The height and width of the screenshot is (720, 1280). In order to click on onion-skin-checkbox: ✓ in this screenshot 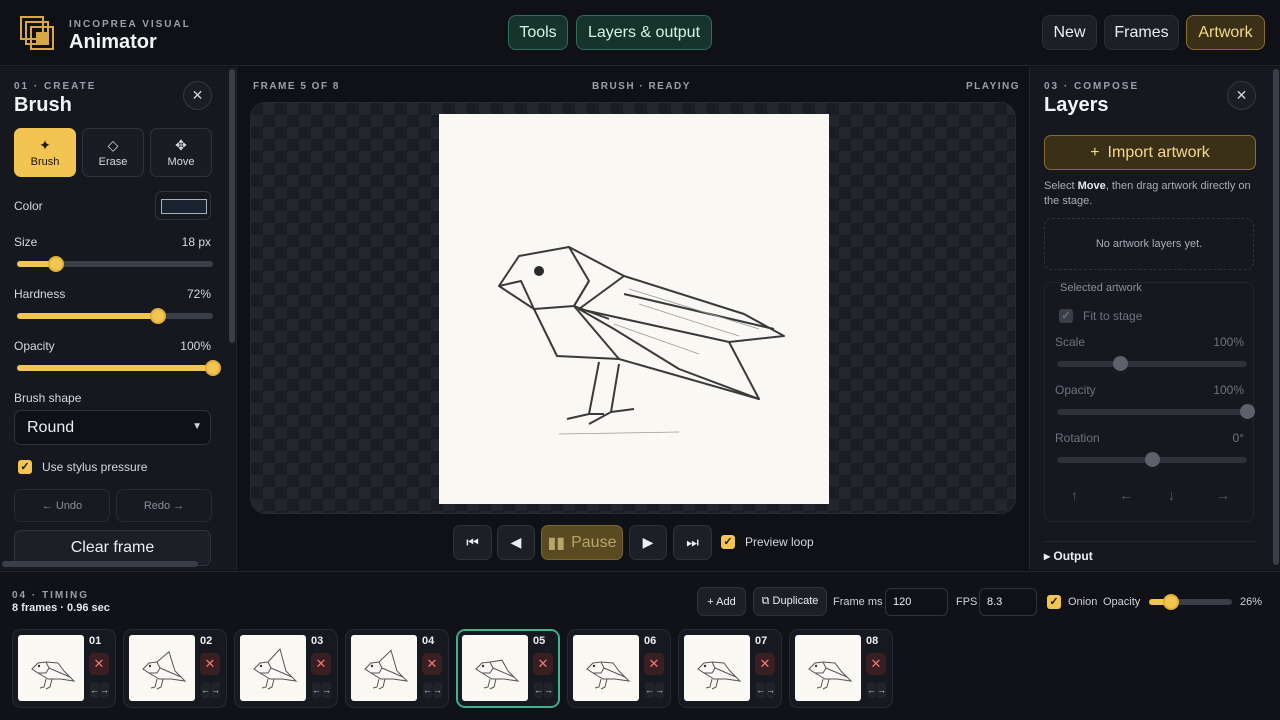, I will do `click(1054, 602)`.